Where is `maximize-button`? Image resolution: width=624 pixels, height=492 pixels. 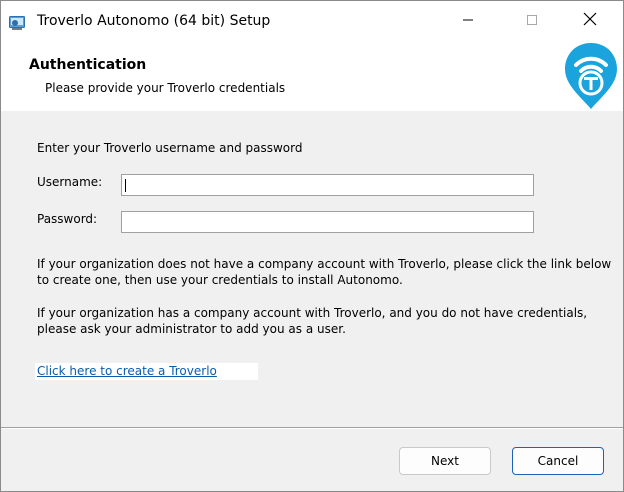 maximize-button is located at coordinates (532, 20).